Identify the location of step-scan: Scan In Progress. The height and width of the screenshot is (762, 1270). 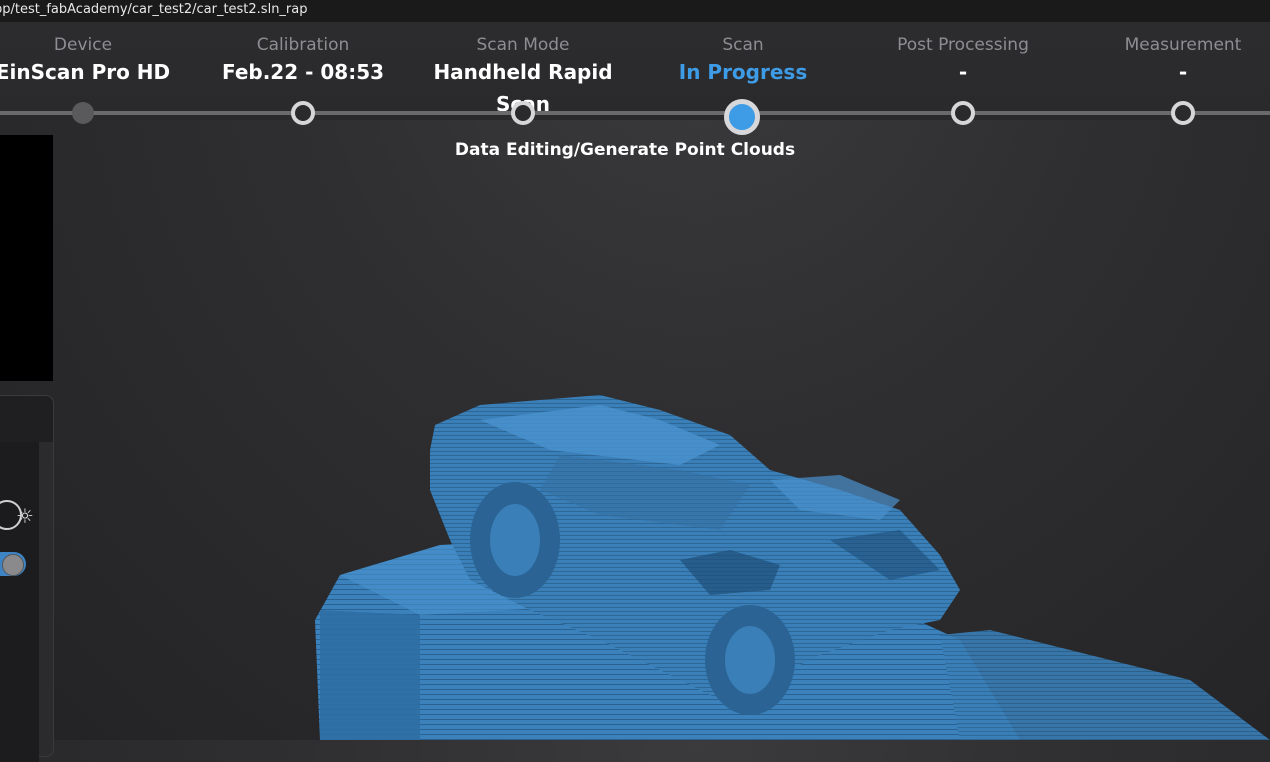
(743, 61).